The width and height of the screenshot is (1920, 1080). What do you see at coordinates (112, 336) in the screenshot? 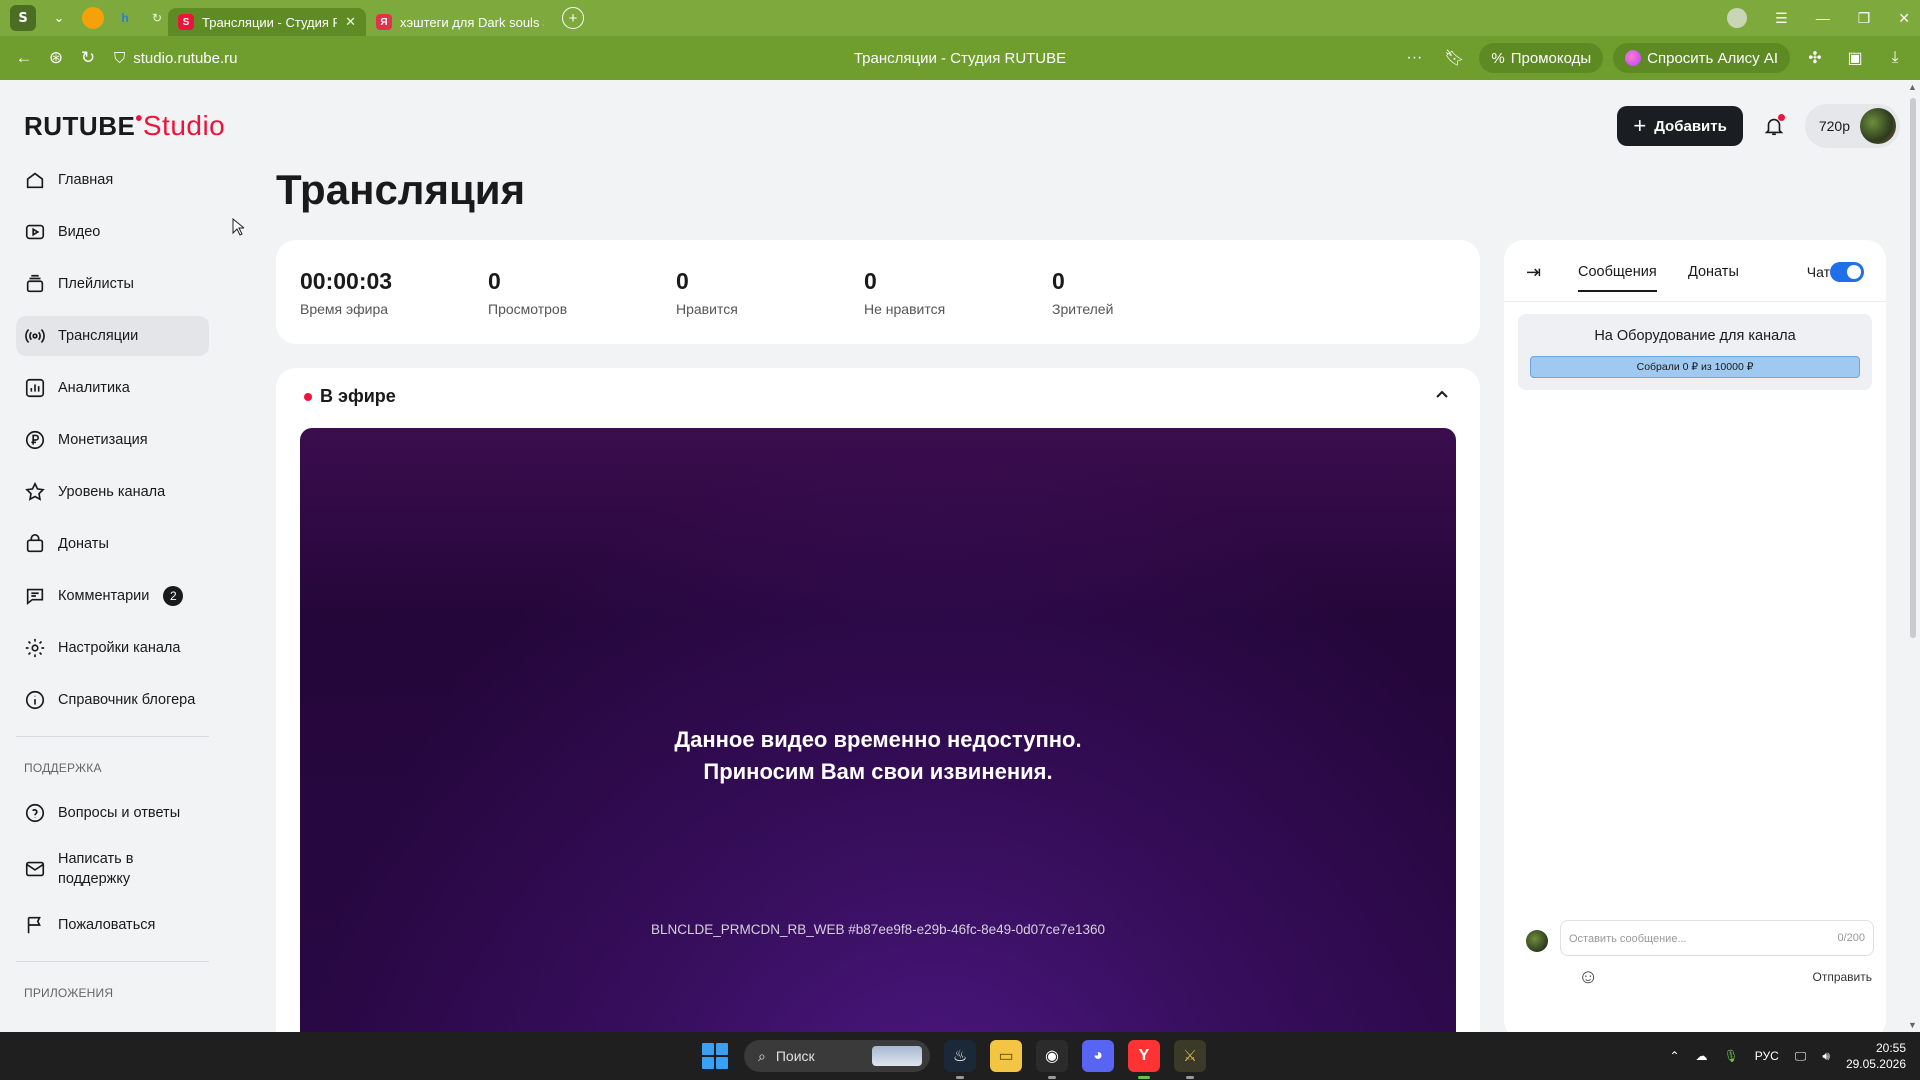
I see `sidebar-item-broadcasts: Трансляции` at bounding box center [112, 336].